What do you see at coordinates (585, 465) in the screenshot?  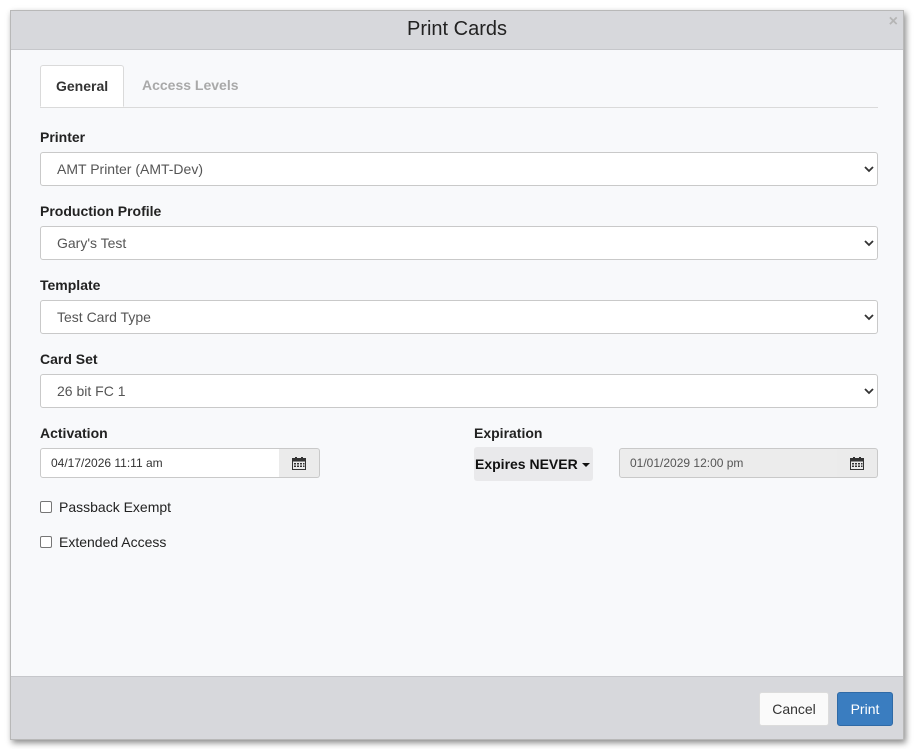 I see `caret-down-icon` at bounding box center [585, 465].